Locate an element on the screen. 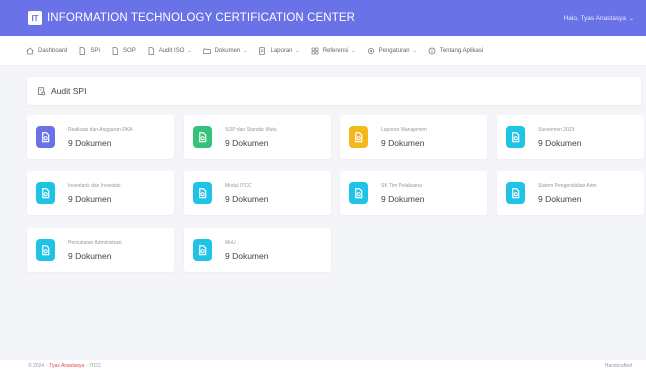 The width and height of the screenshot is (646, 372). document-card: Surveimen 2023 9 Dokumen is located at coordinates (570, 137).